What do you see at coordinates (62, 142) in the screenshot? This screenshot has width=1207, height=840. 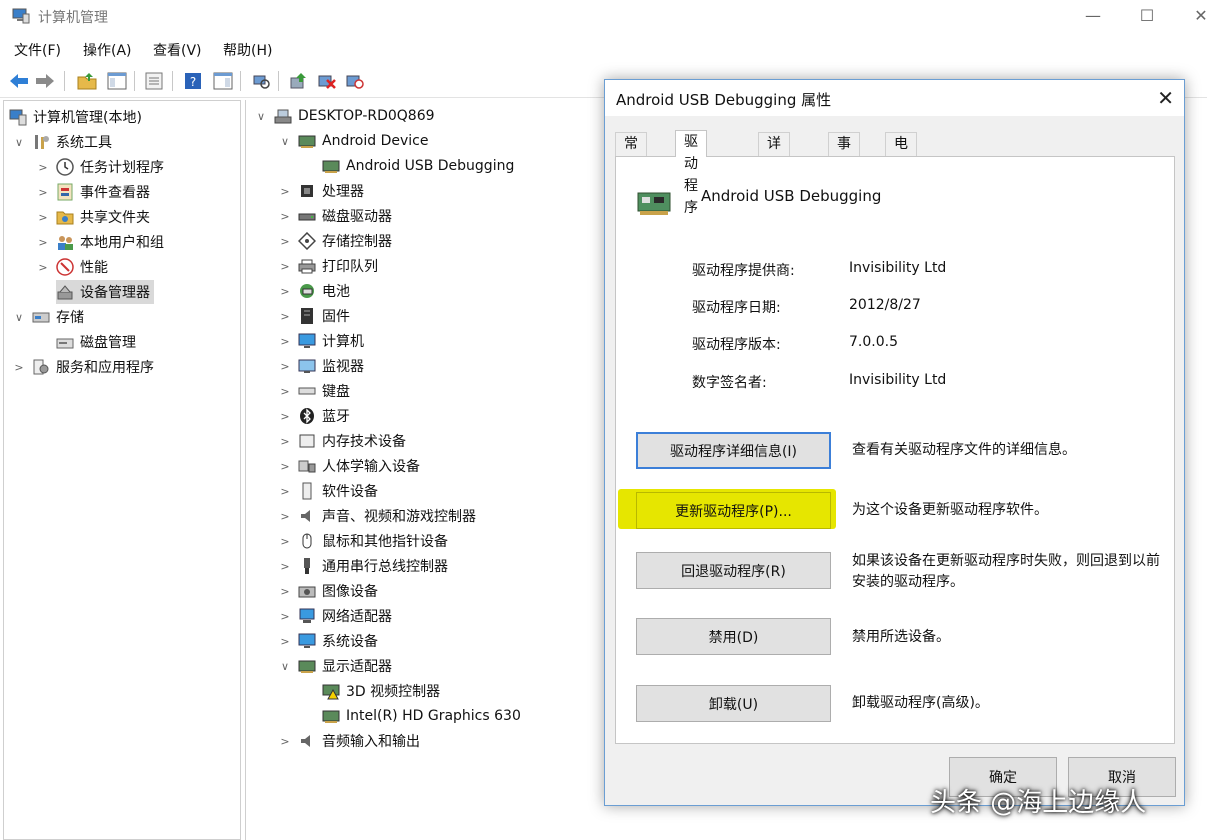 I see `tree-item-system-tools: ∨ 系统工具` at bounding box center [62, 142].